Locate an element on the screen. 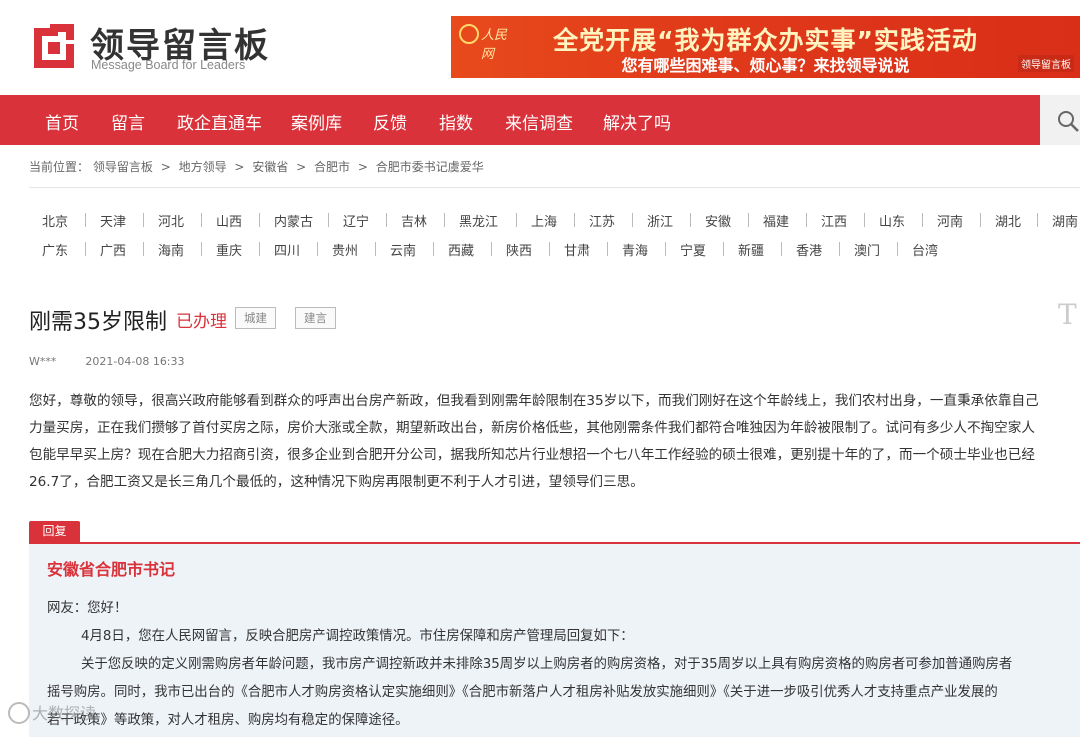  reply-org: 安徽省合肥市书记 is located at coordinates (111, 569).